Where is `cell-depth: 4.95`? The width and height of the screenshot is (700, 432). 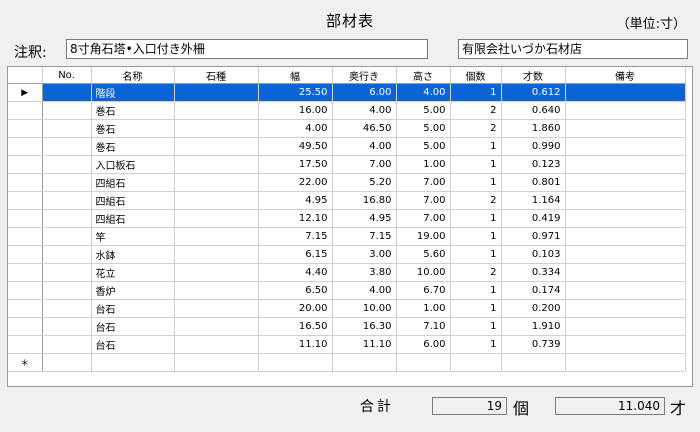 cell-depth: 4.95 is located at coordinates (364, 218).